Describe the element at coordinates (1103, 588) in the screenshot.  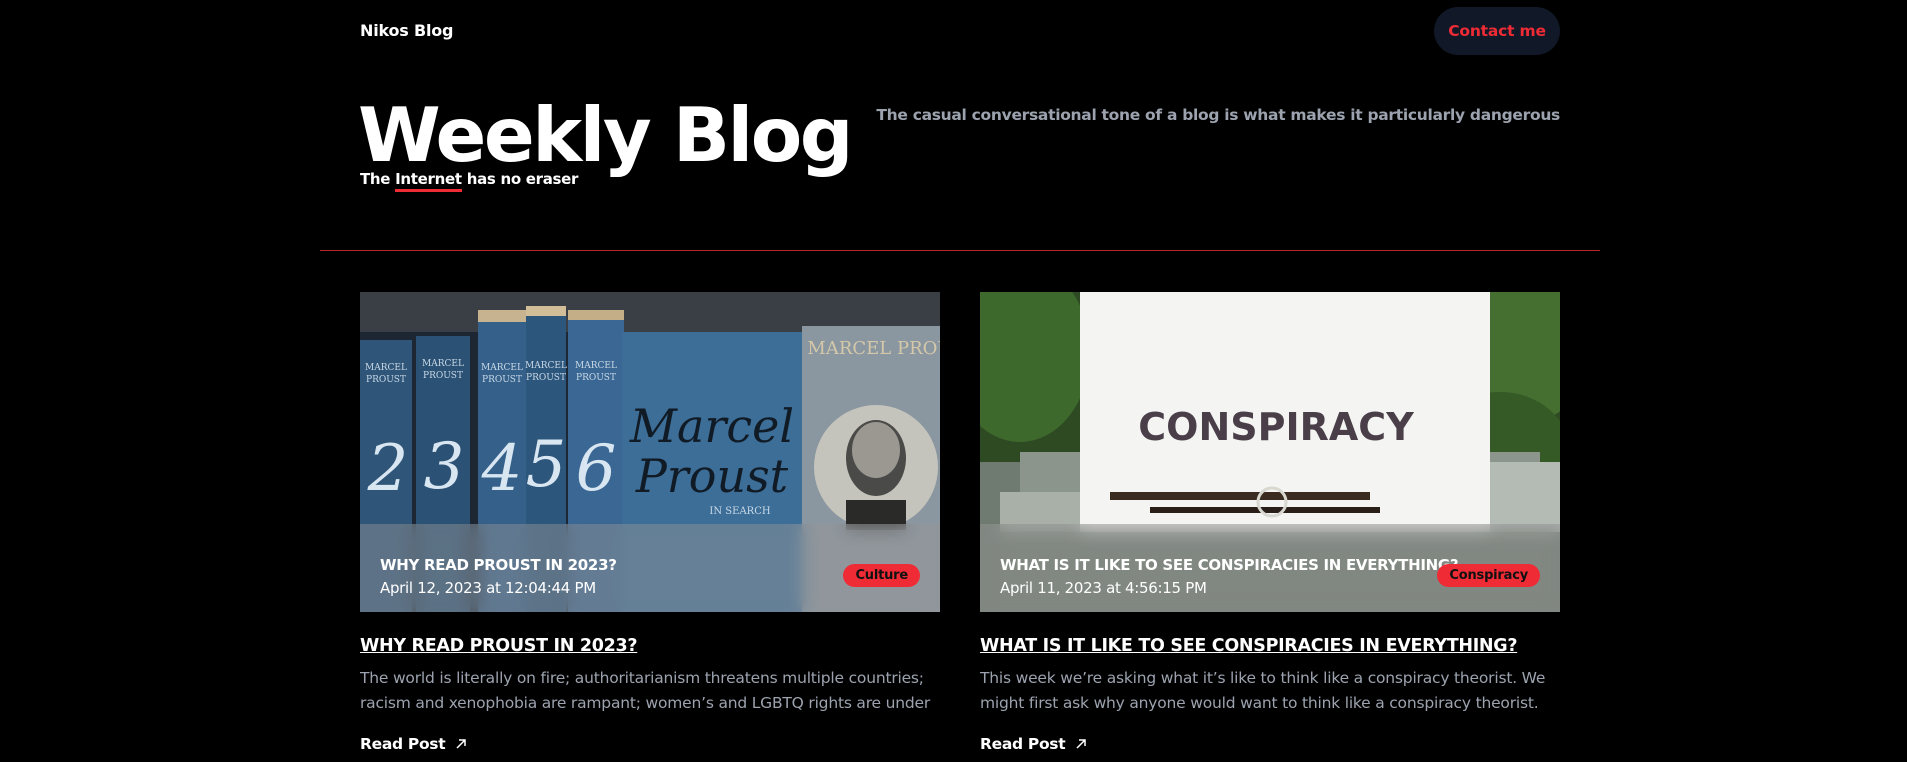
I see `post-date: April 11, 2023 at 4:56:15 PM` at that location.